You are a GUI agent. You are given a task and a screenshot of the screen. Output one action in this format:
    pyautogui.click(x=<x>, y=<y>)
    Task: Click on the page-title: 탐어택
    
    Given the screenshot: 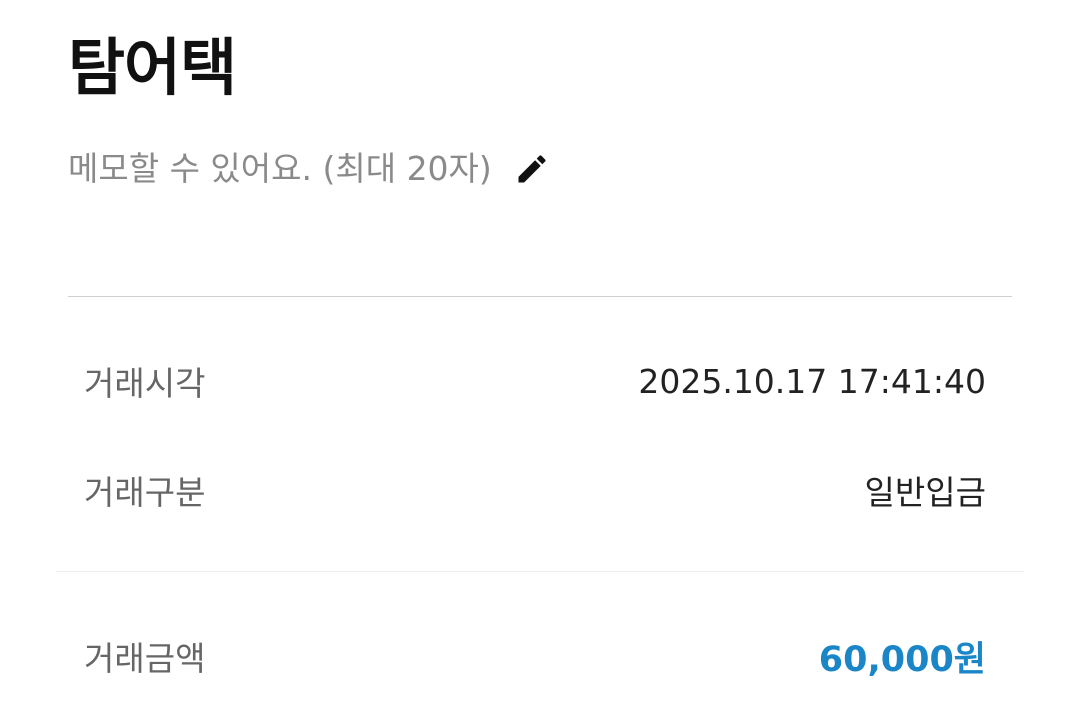 What is the action you would take?
    pyautogui.click(x=152, y=67)
    